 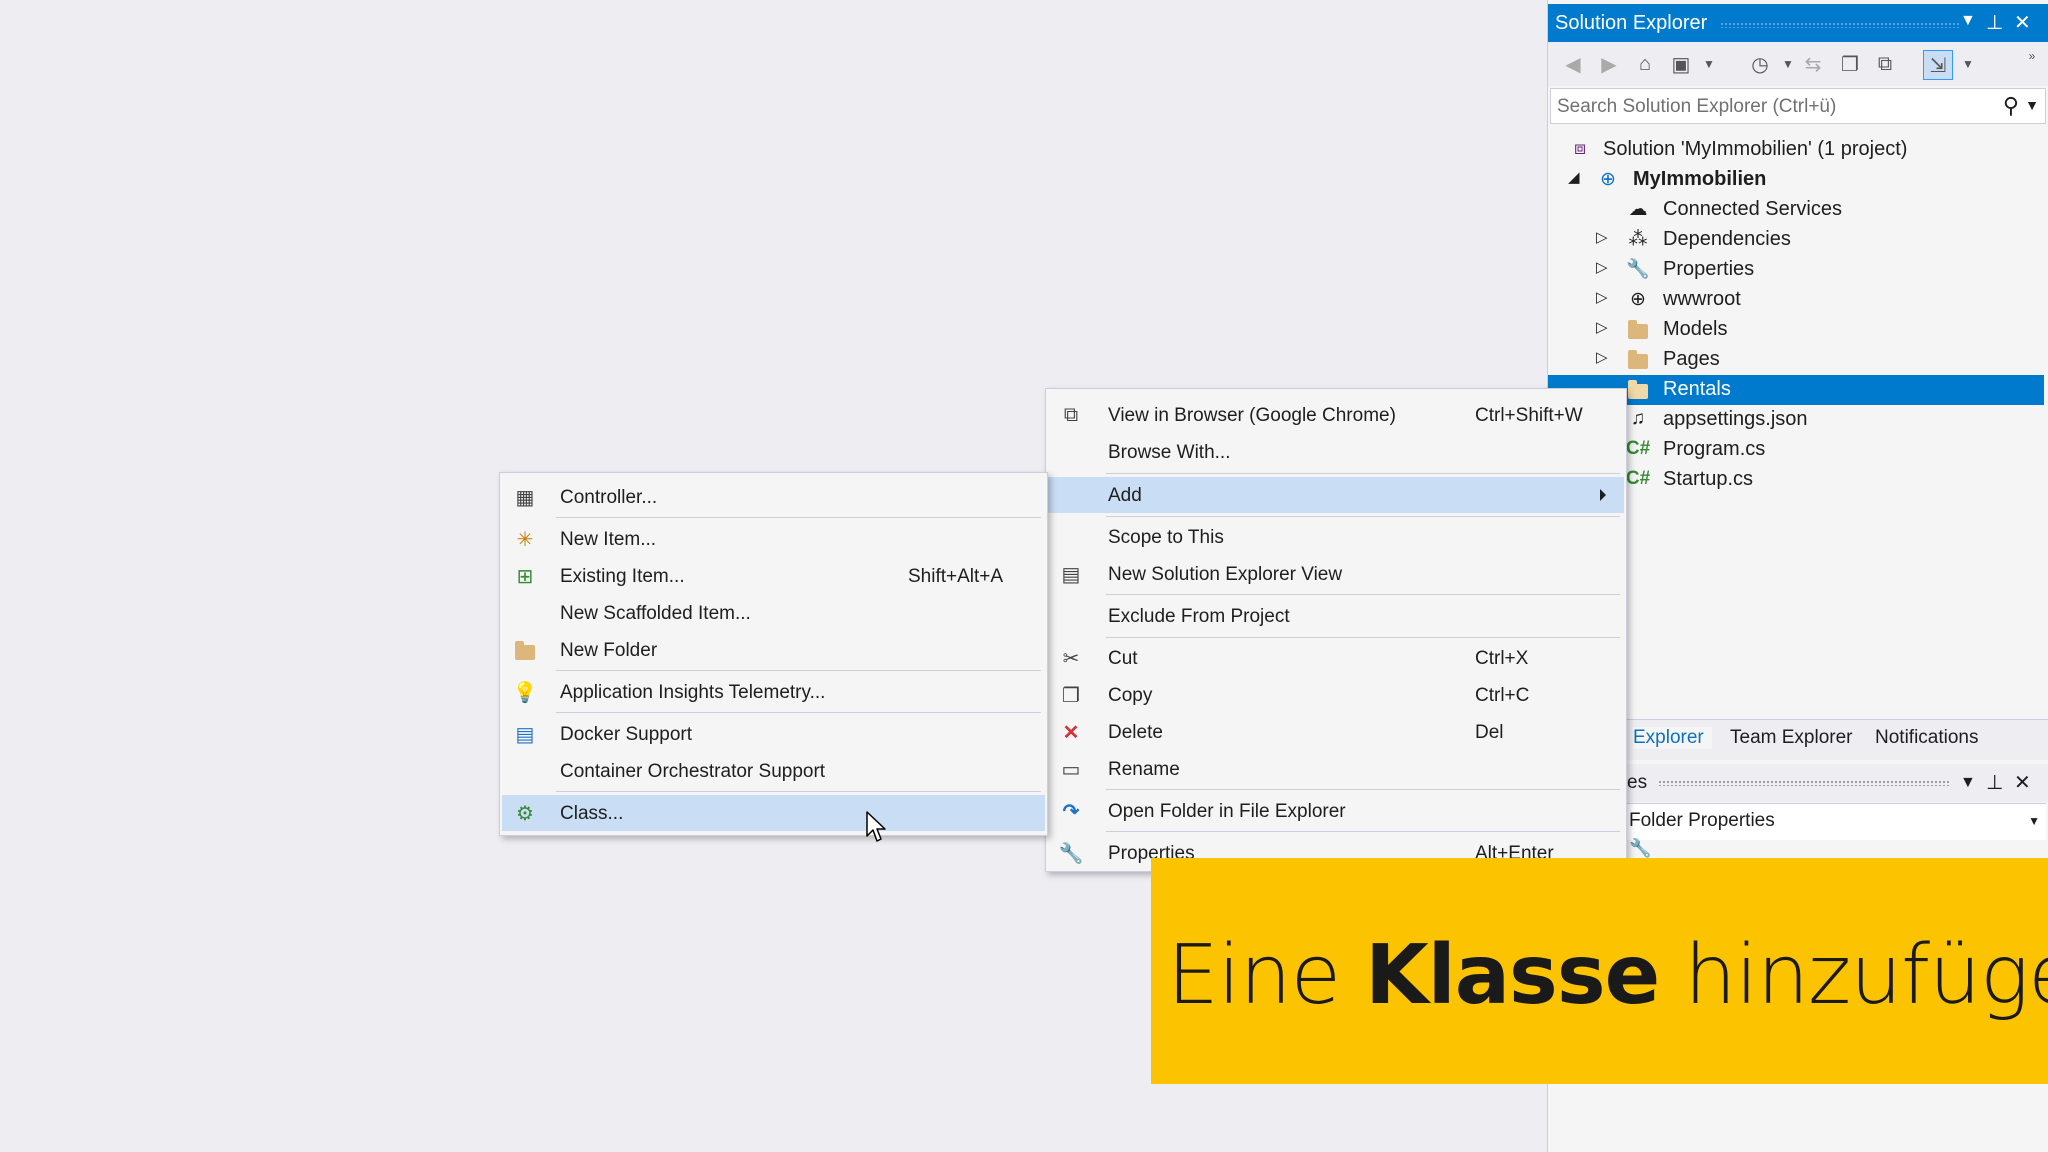 I want to click on menu-item-container-orchestrator: Container Orchestrator Support, so click(x=773, y=771).